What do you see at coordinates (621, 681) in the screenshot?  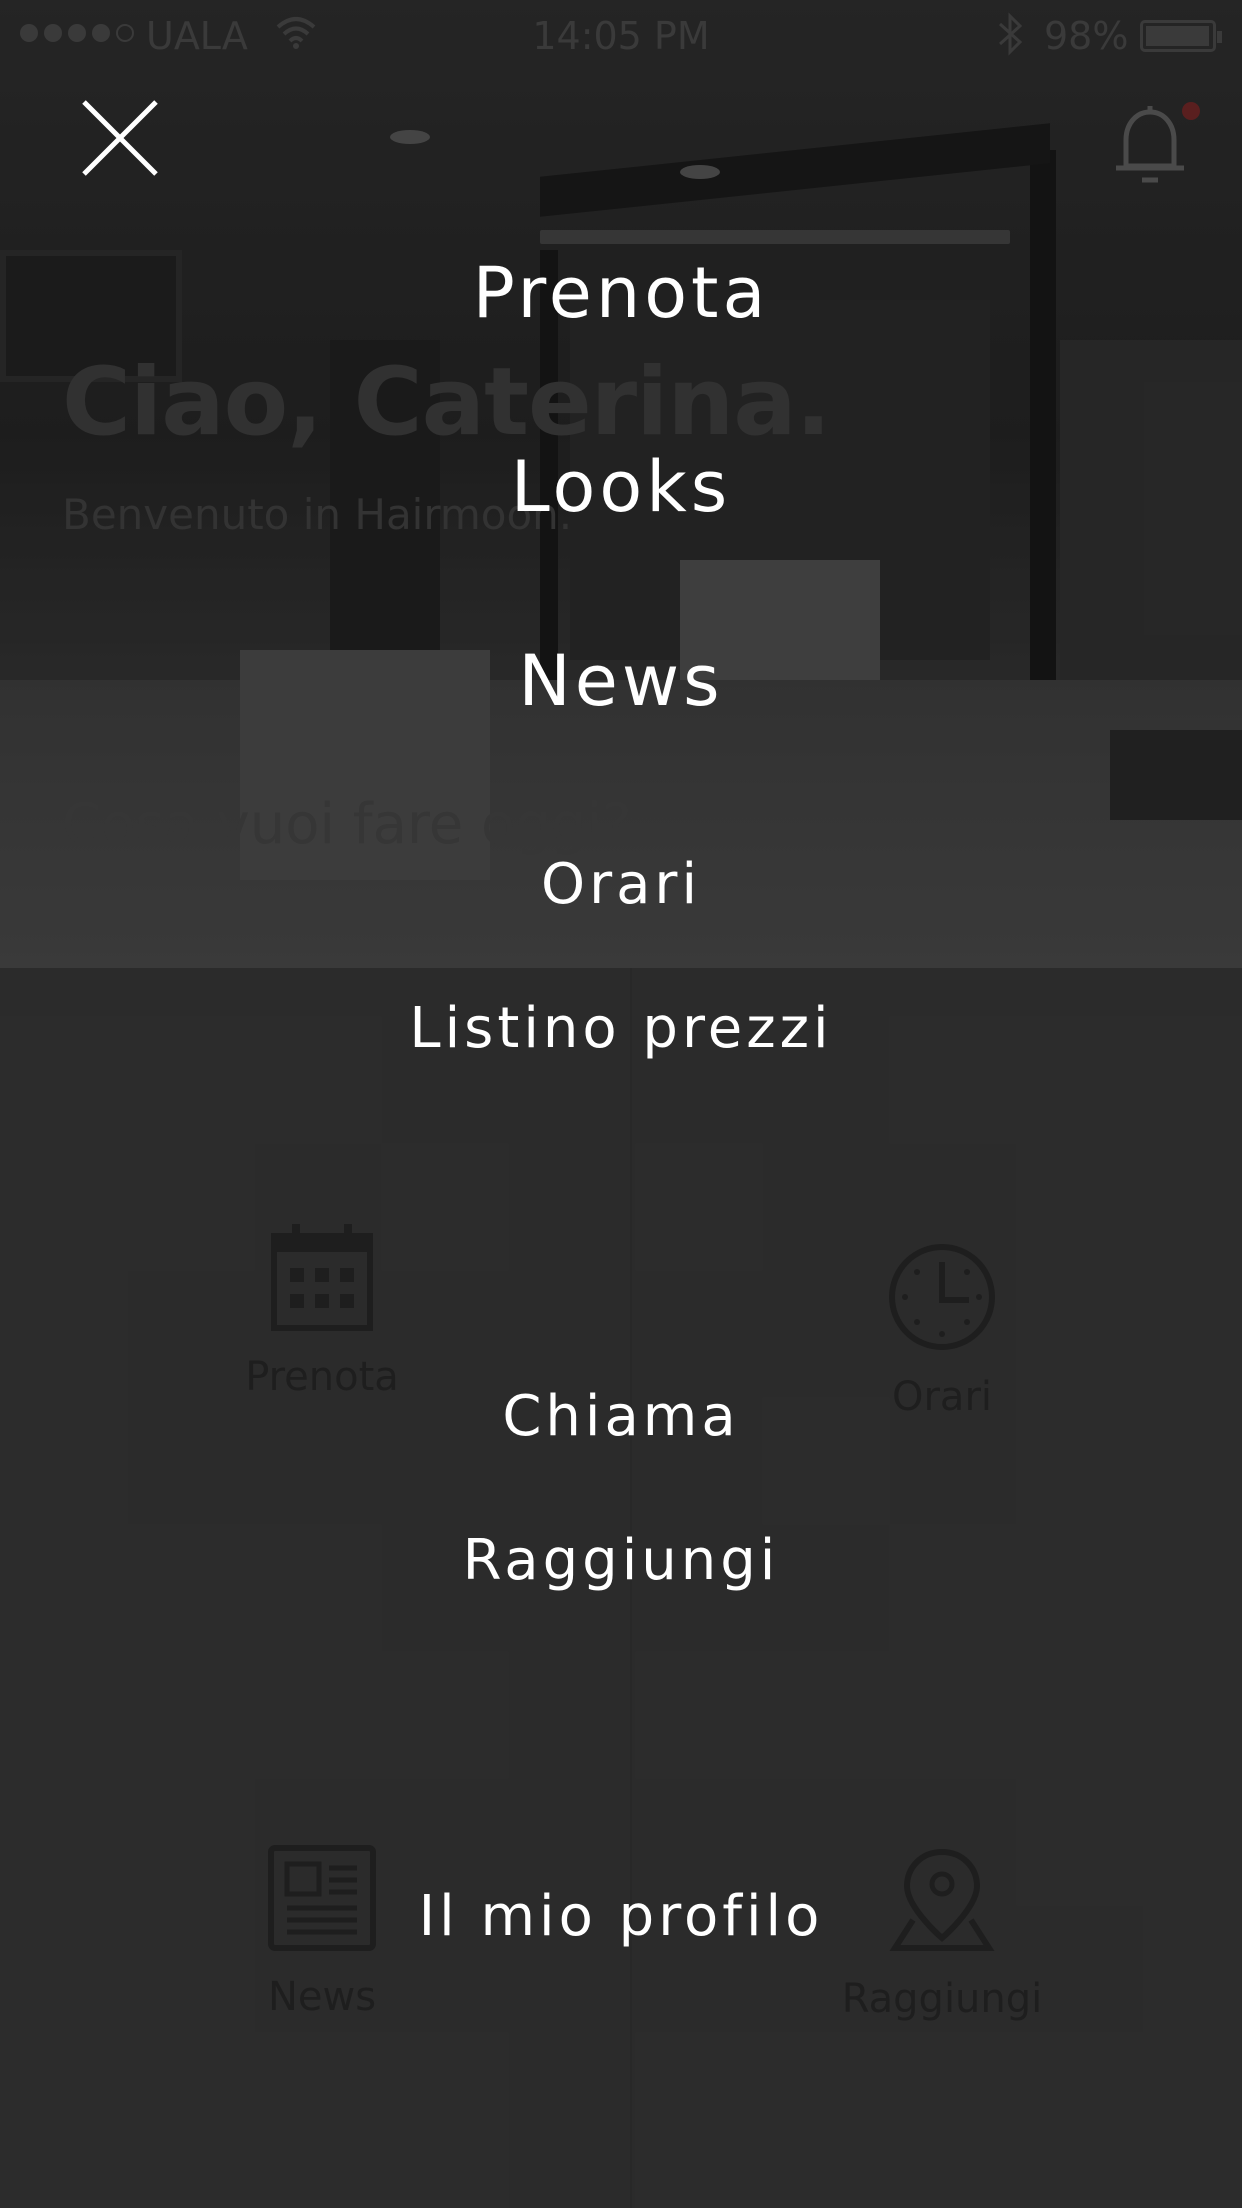 I see `menu-item-news: News` at bounding box center [621, 681].